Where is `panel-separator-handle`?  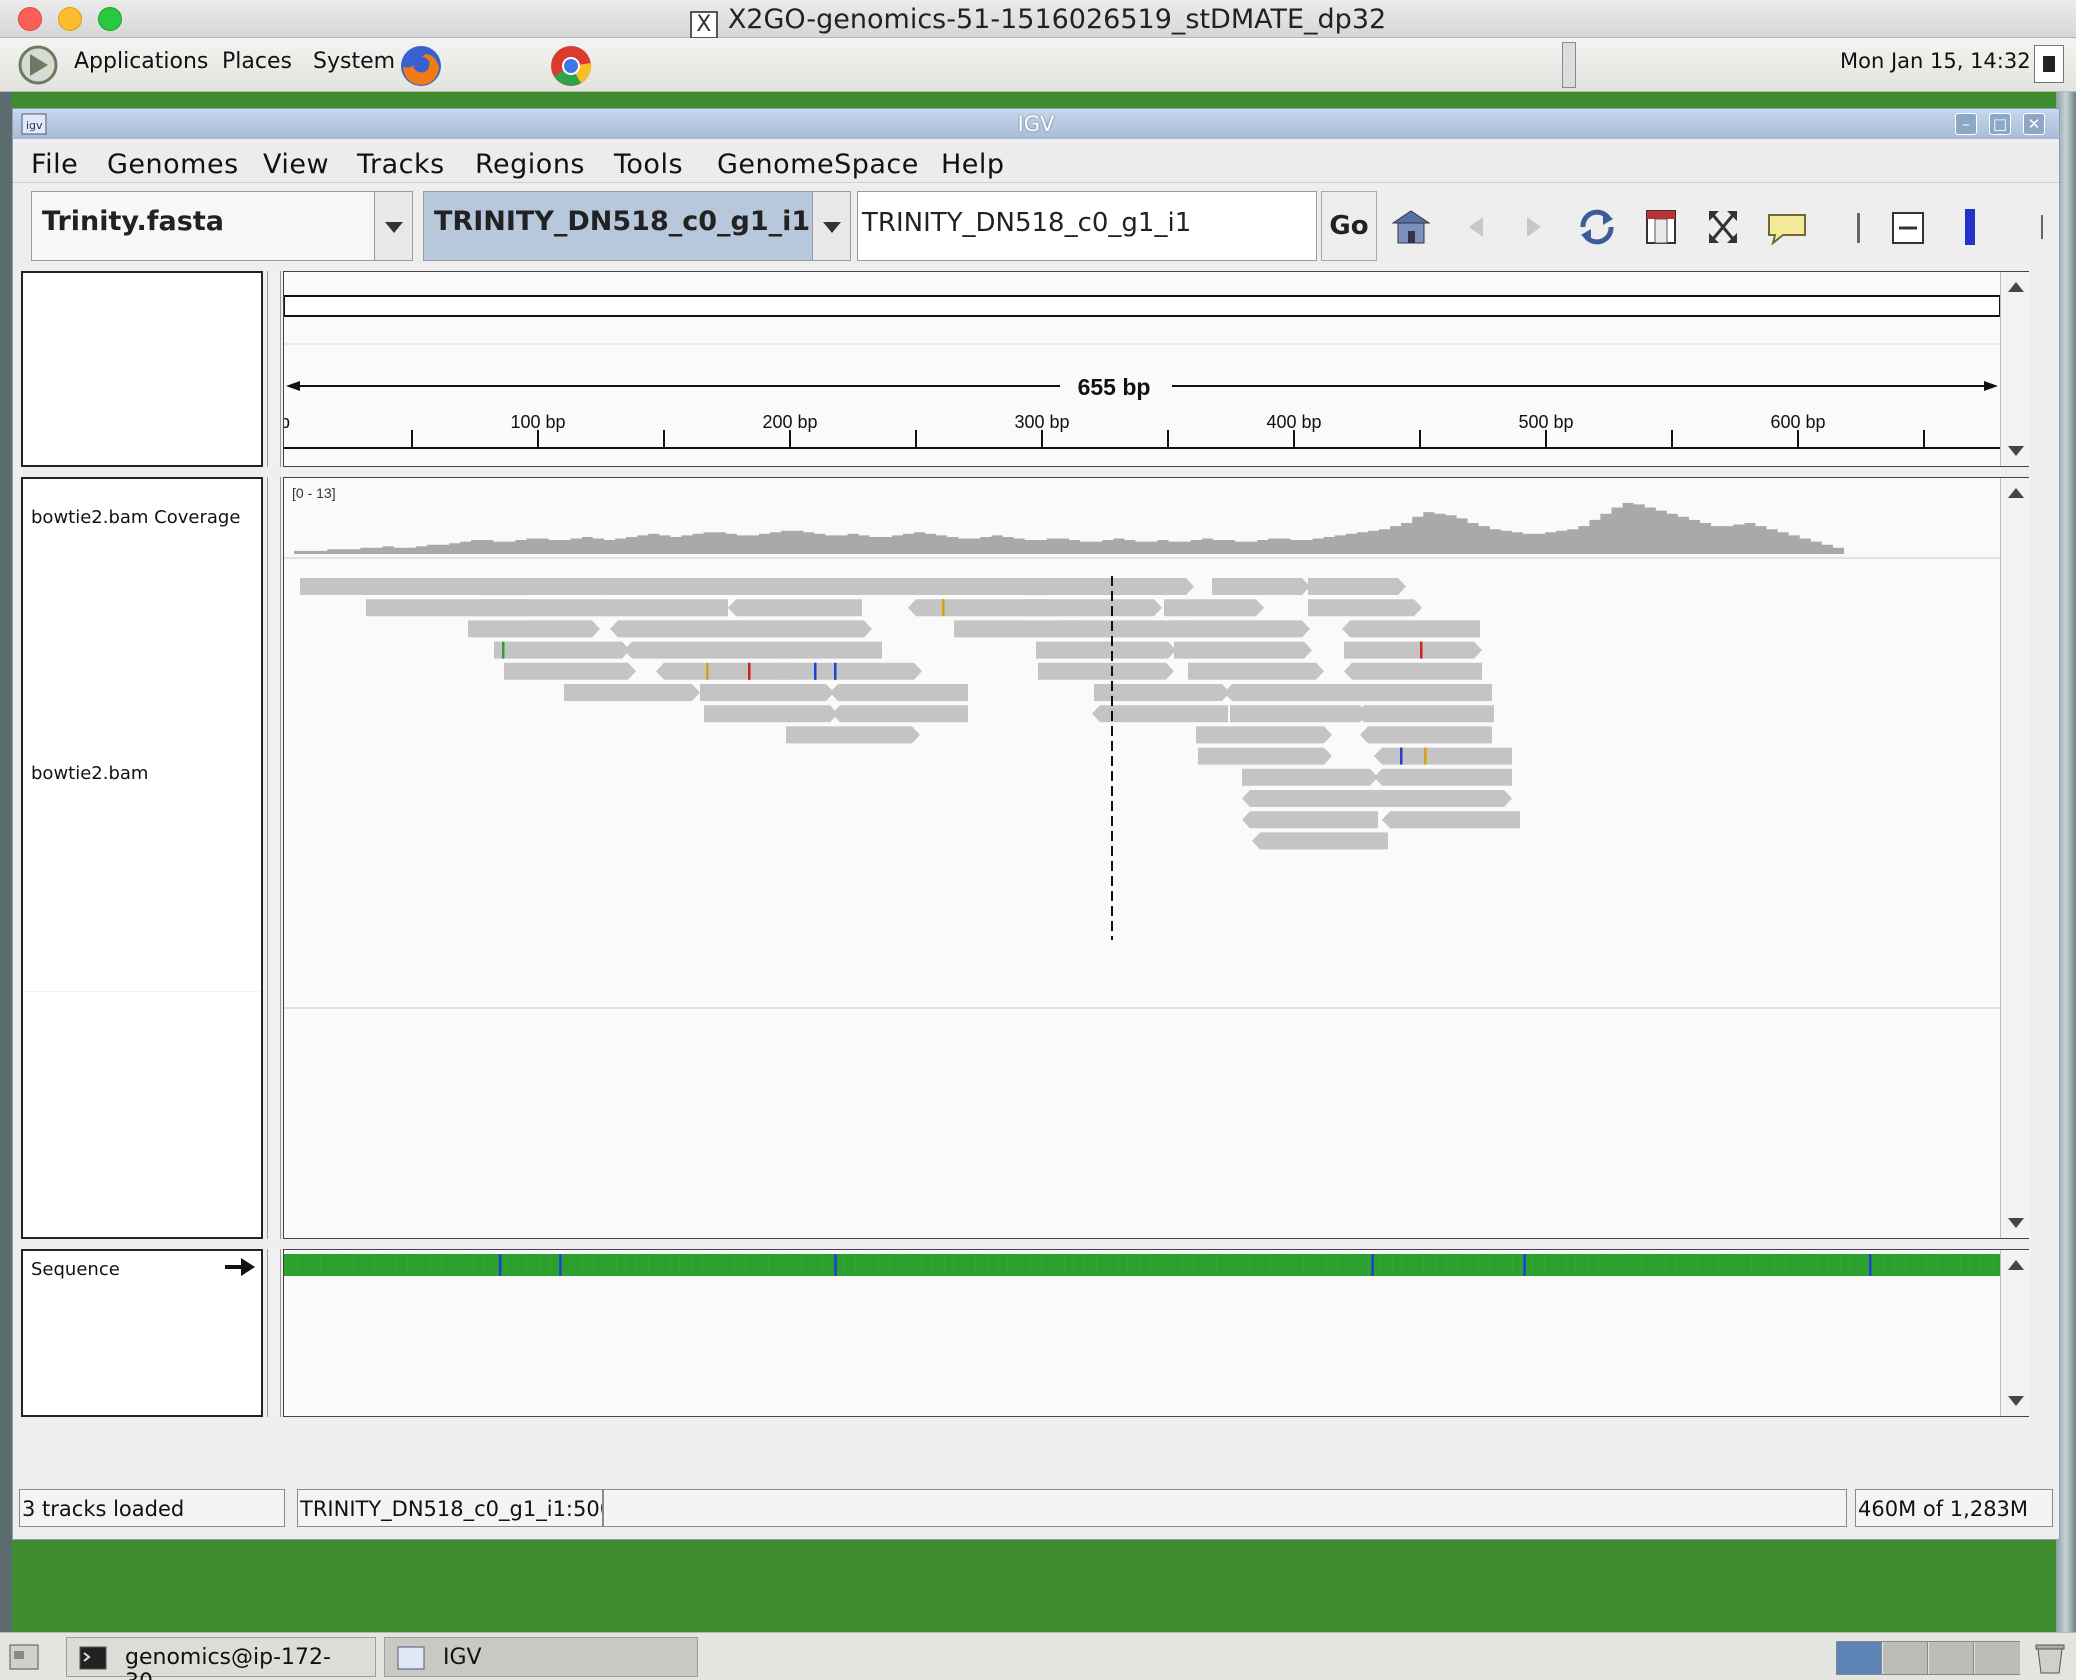 panel-separator-handle is located at coordinates (1569, 65).